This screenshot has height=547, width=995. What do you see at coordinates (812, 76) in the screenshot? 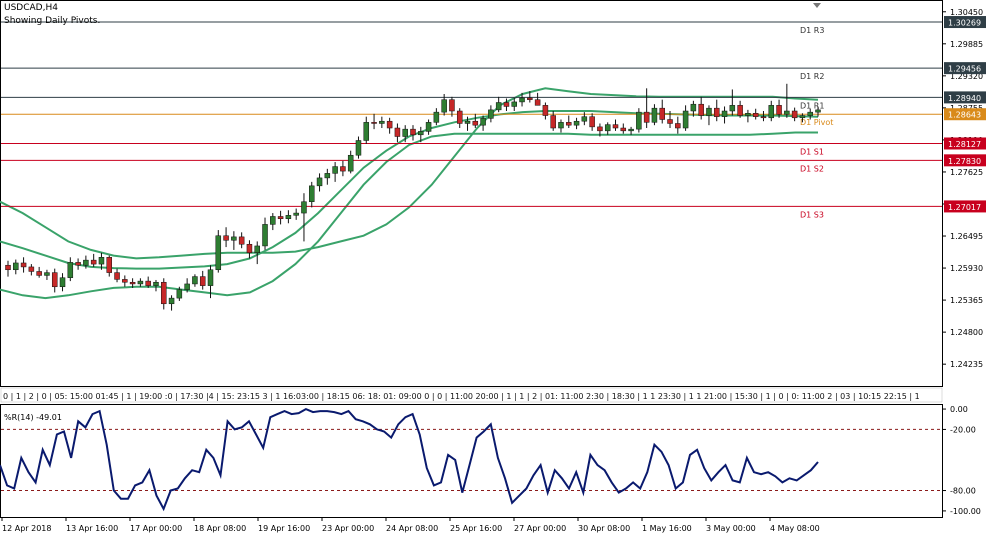
I see `level-name-1: D1 R2` at bounding box center [812, 76].